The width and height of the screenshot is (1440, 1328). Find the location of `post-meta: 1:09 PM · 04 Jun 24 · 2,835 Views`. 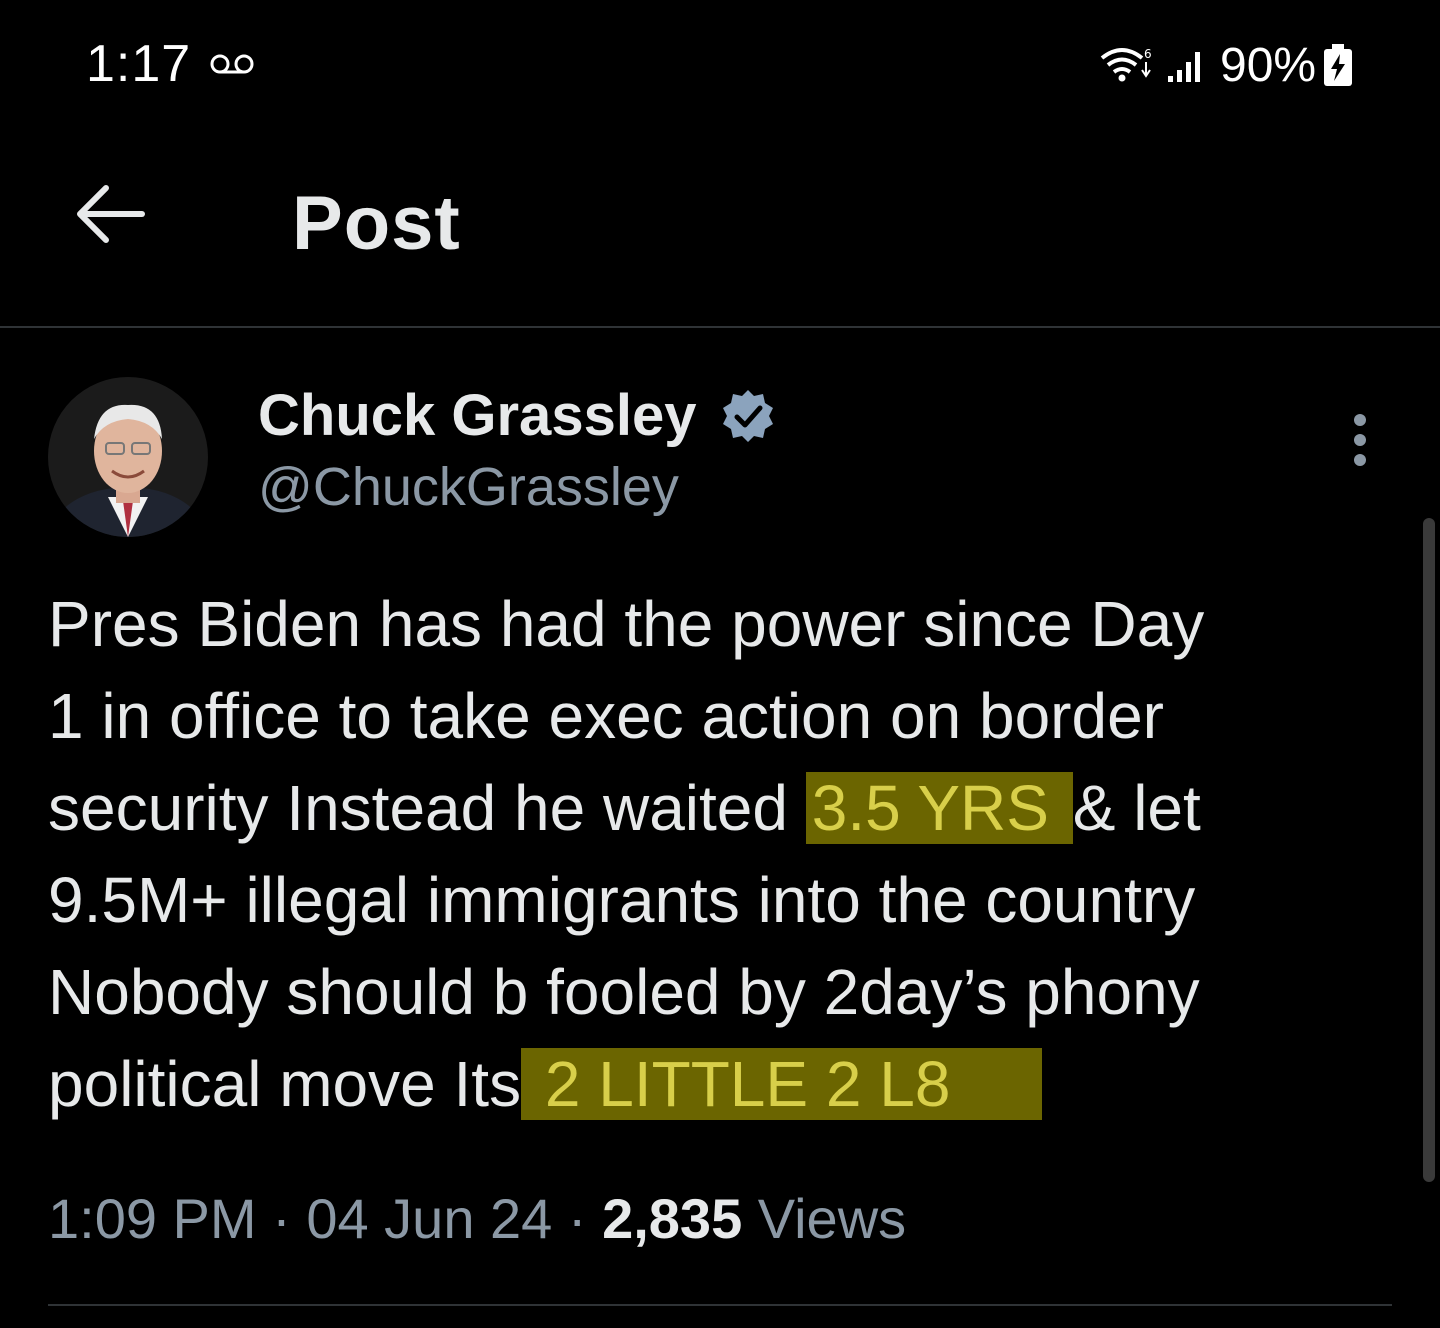

post-meta: 1:09 PM · 04 Jun 24 · 2,835 Views is located at coordinates (477, 1218).